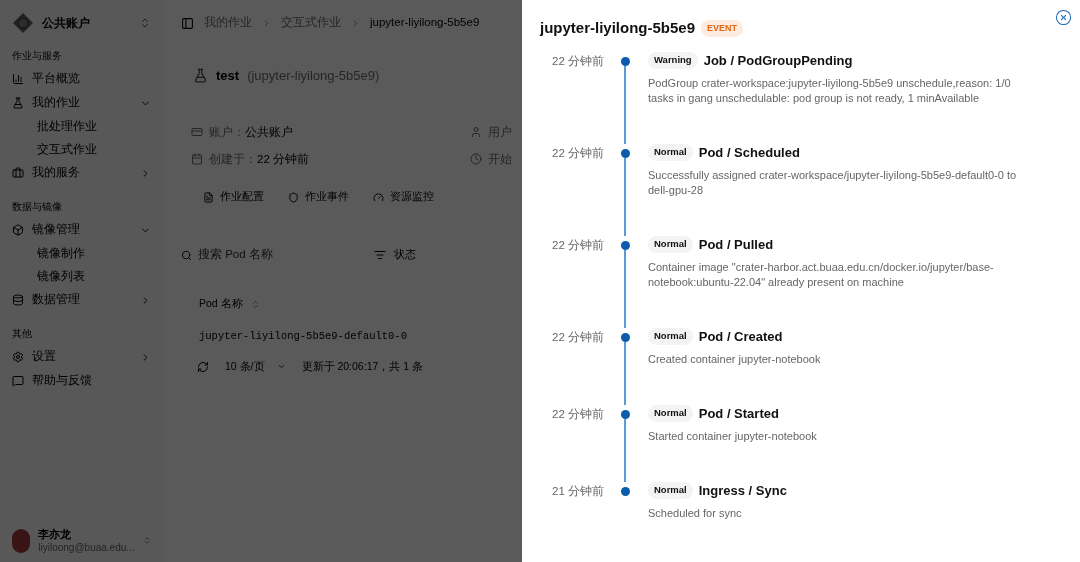 The height and width of the screenshot is (562, 1080). Describe the element at coordinates (18, 79) in the screenshot. I see `chart-icon` at that location.